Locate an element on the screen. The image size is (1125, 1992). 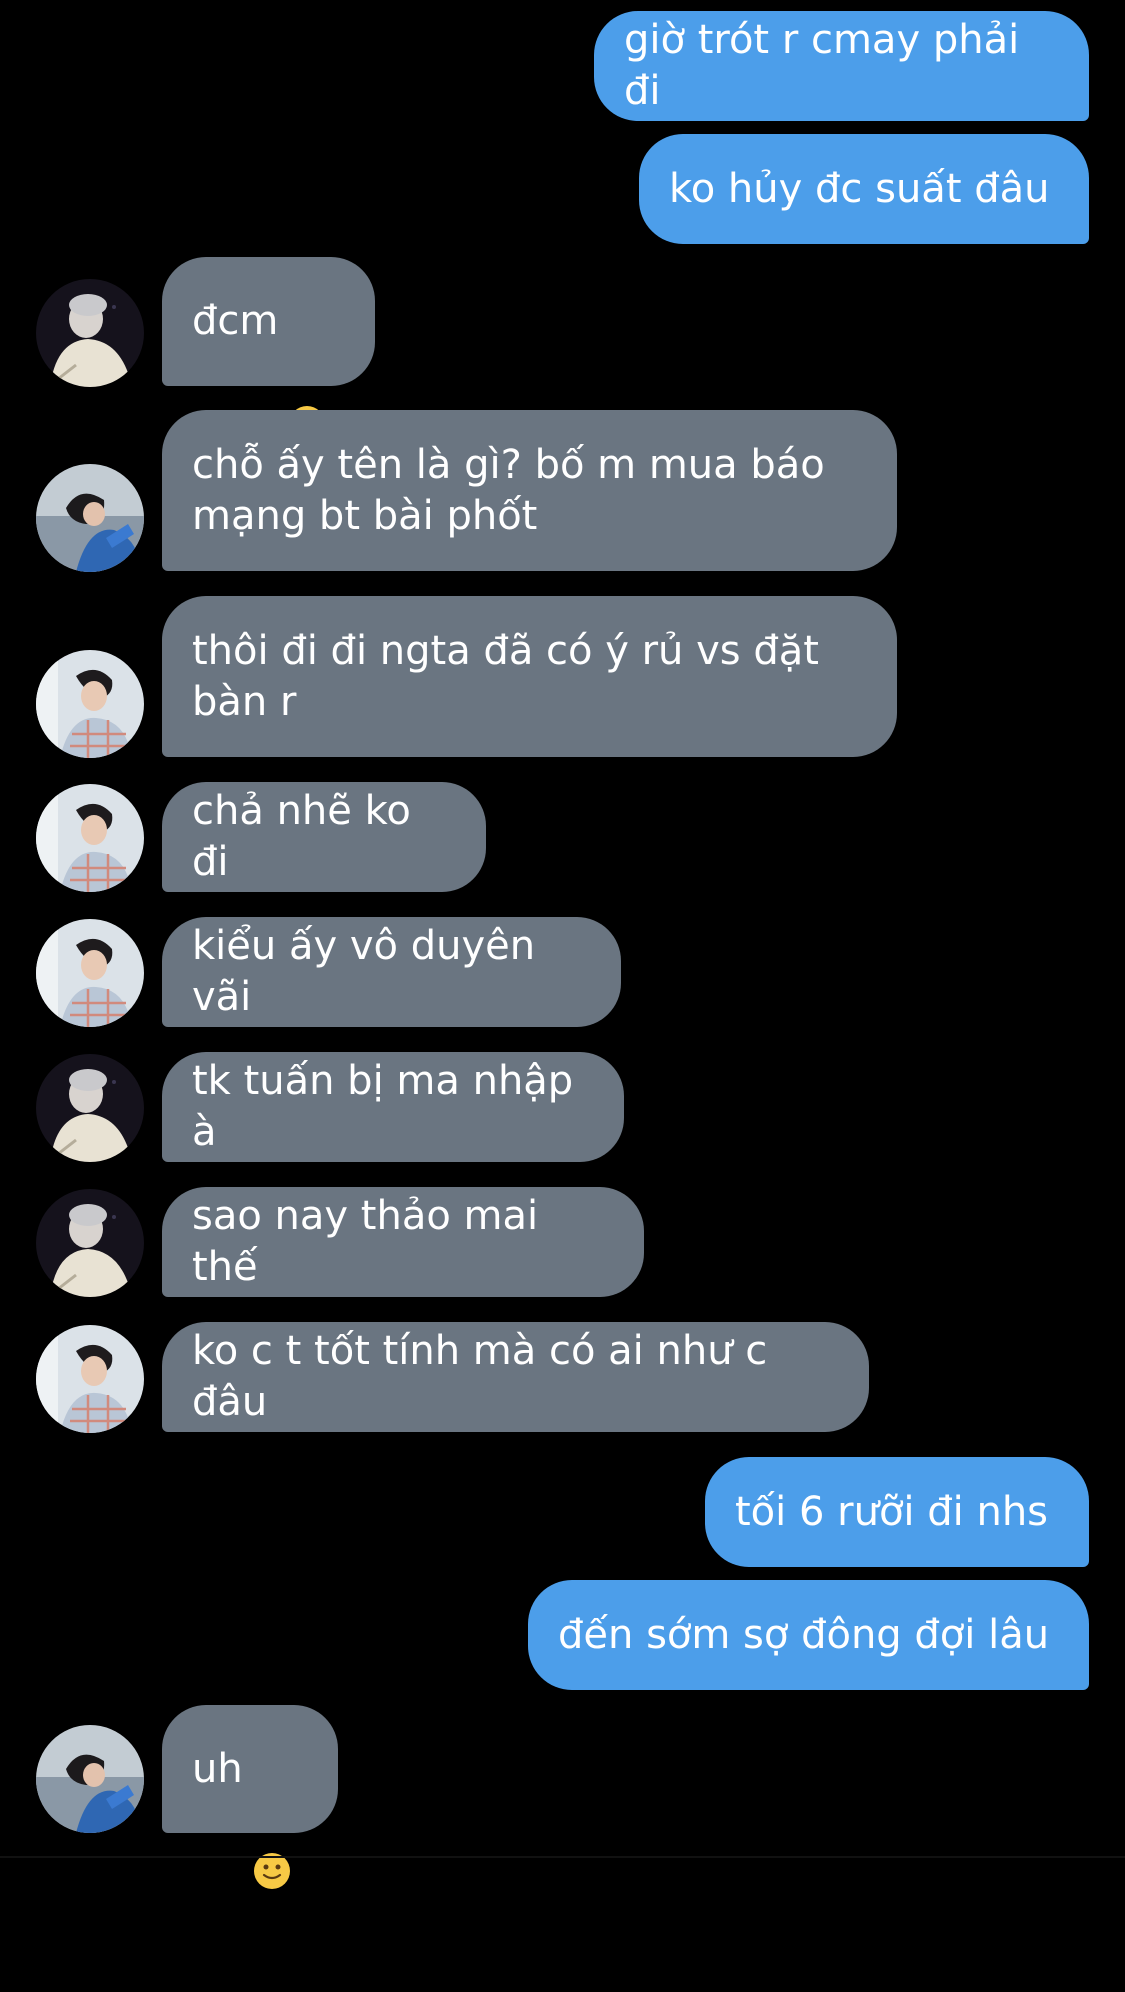
incoming-message-bubble: kiểu ấy vô duyên vãi is located at coordinates (391, 972).